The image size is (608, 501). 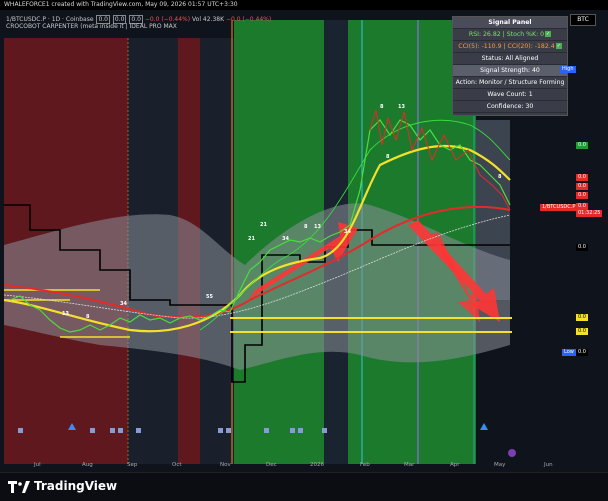 I want to click on tradingview-logo-icon, so click(x=19, y=487).